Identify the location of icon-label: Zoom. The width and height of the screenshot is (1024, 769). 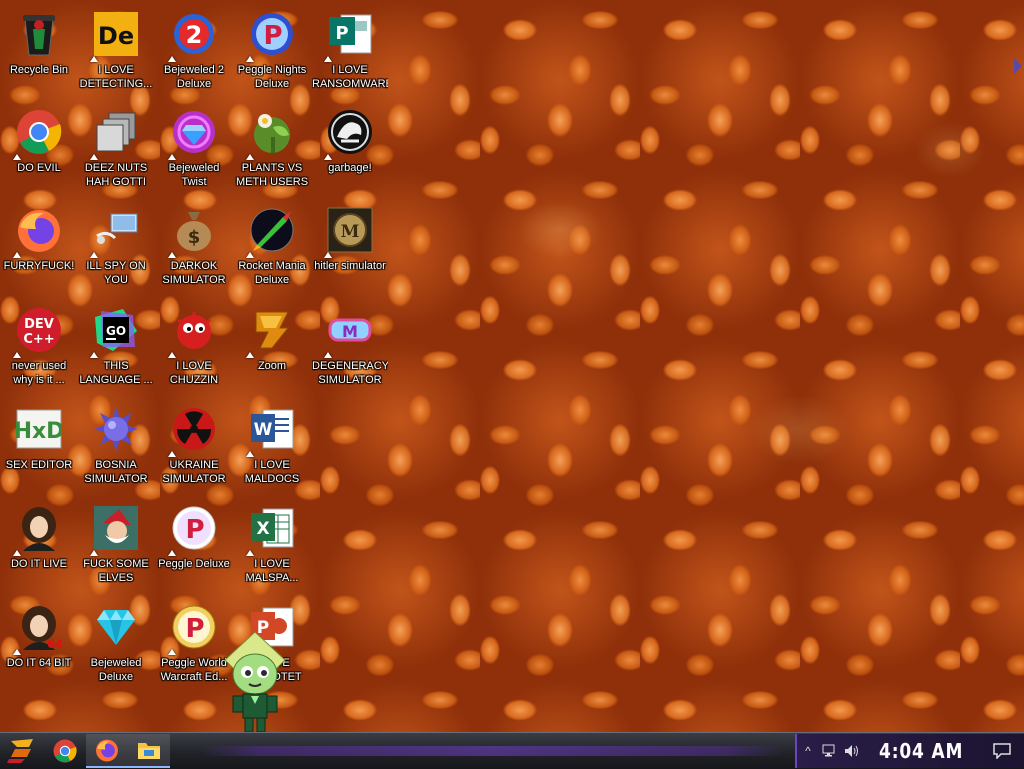
(272, 366).